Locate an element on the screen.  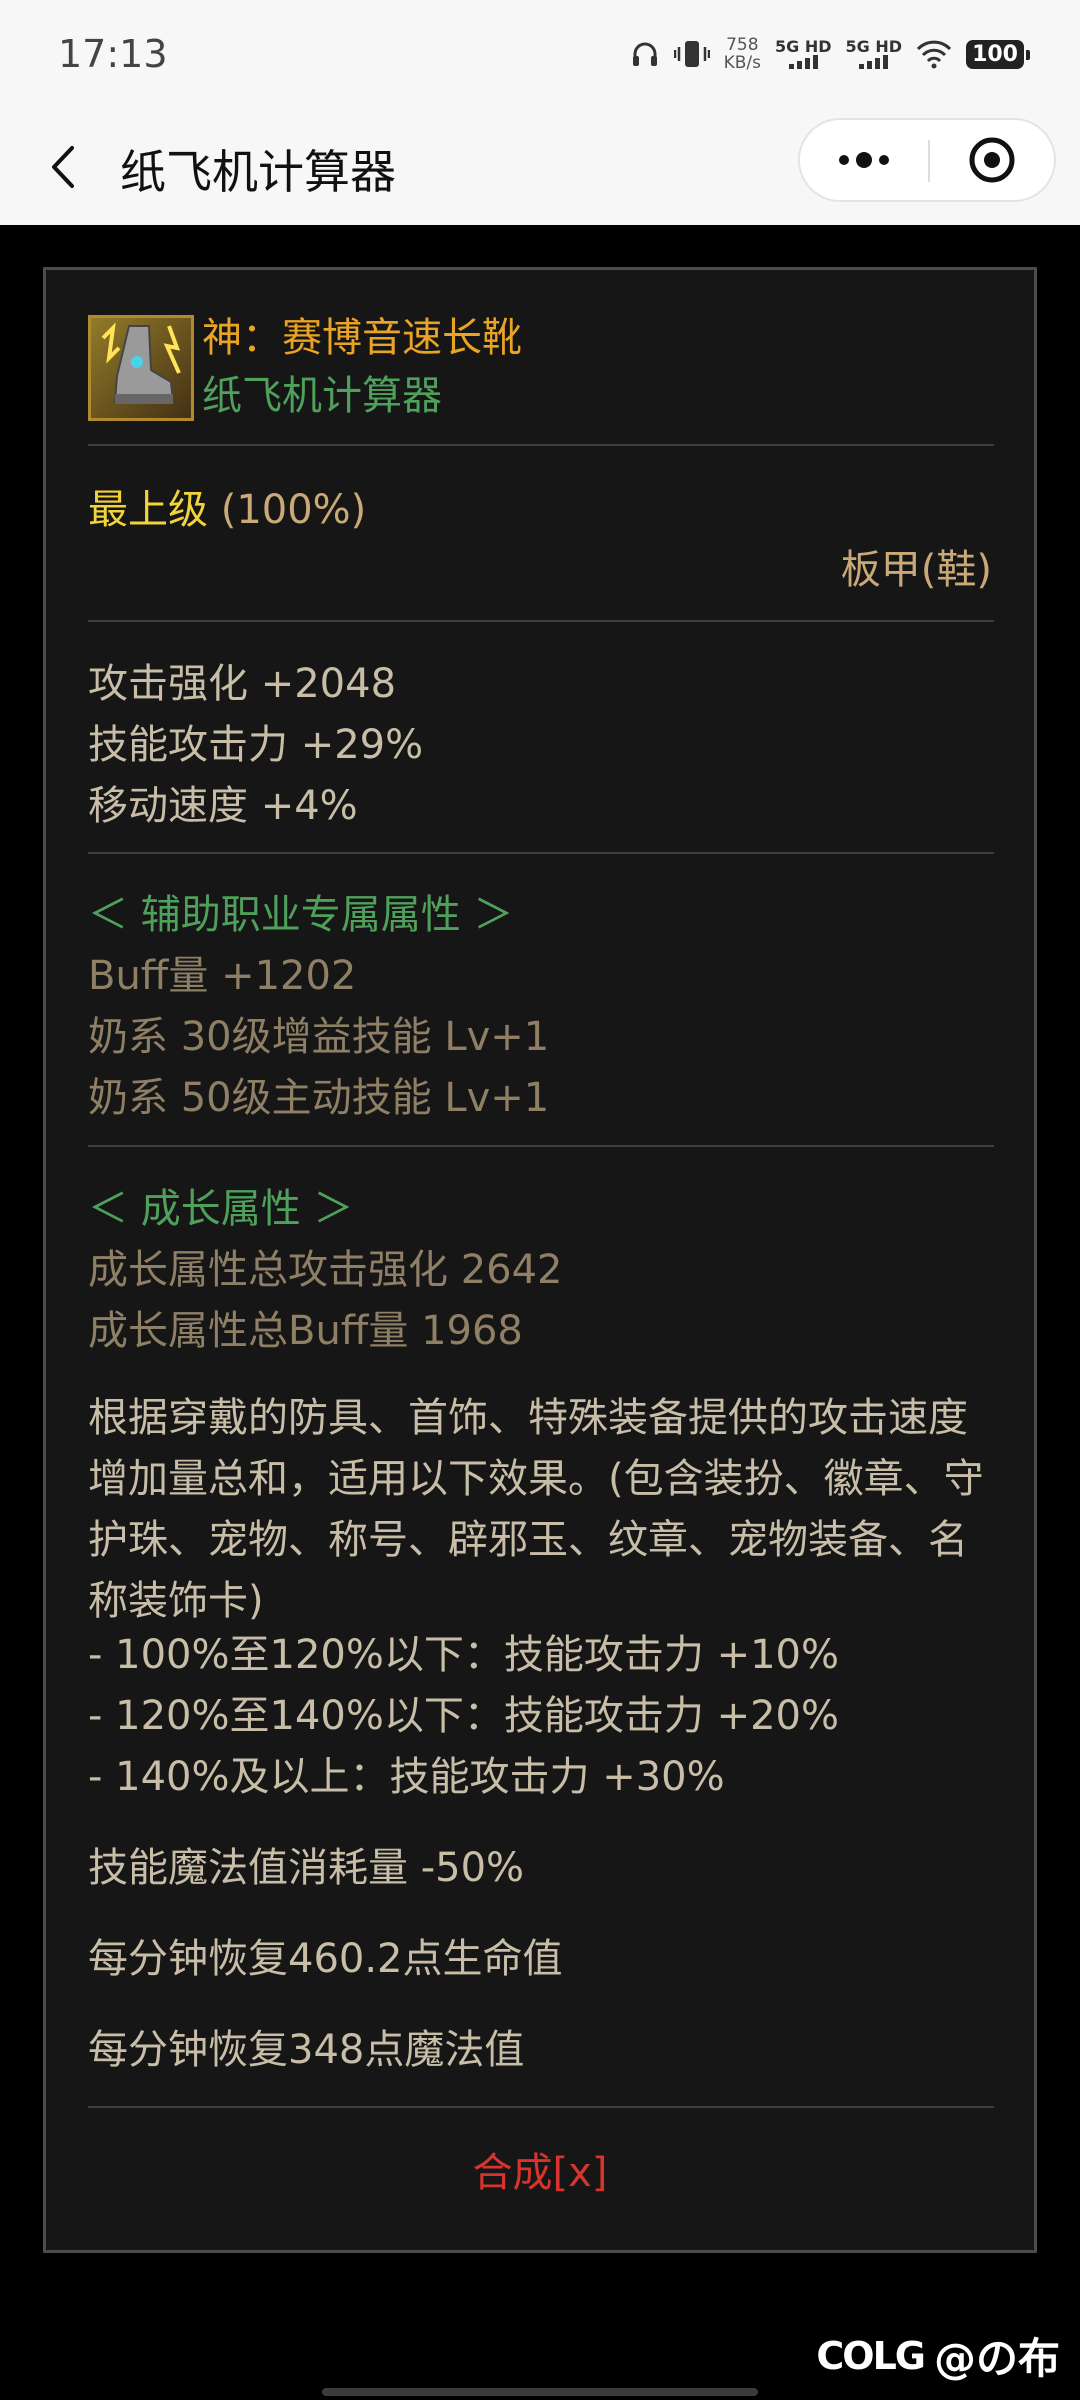
item-type: 板甲(鞋) is located at coordinates (916, 570).